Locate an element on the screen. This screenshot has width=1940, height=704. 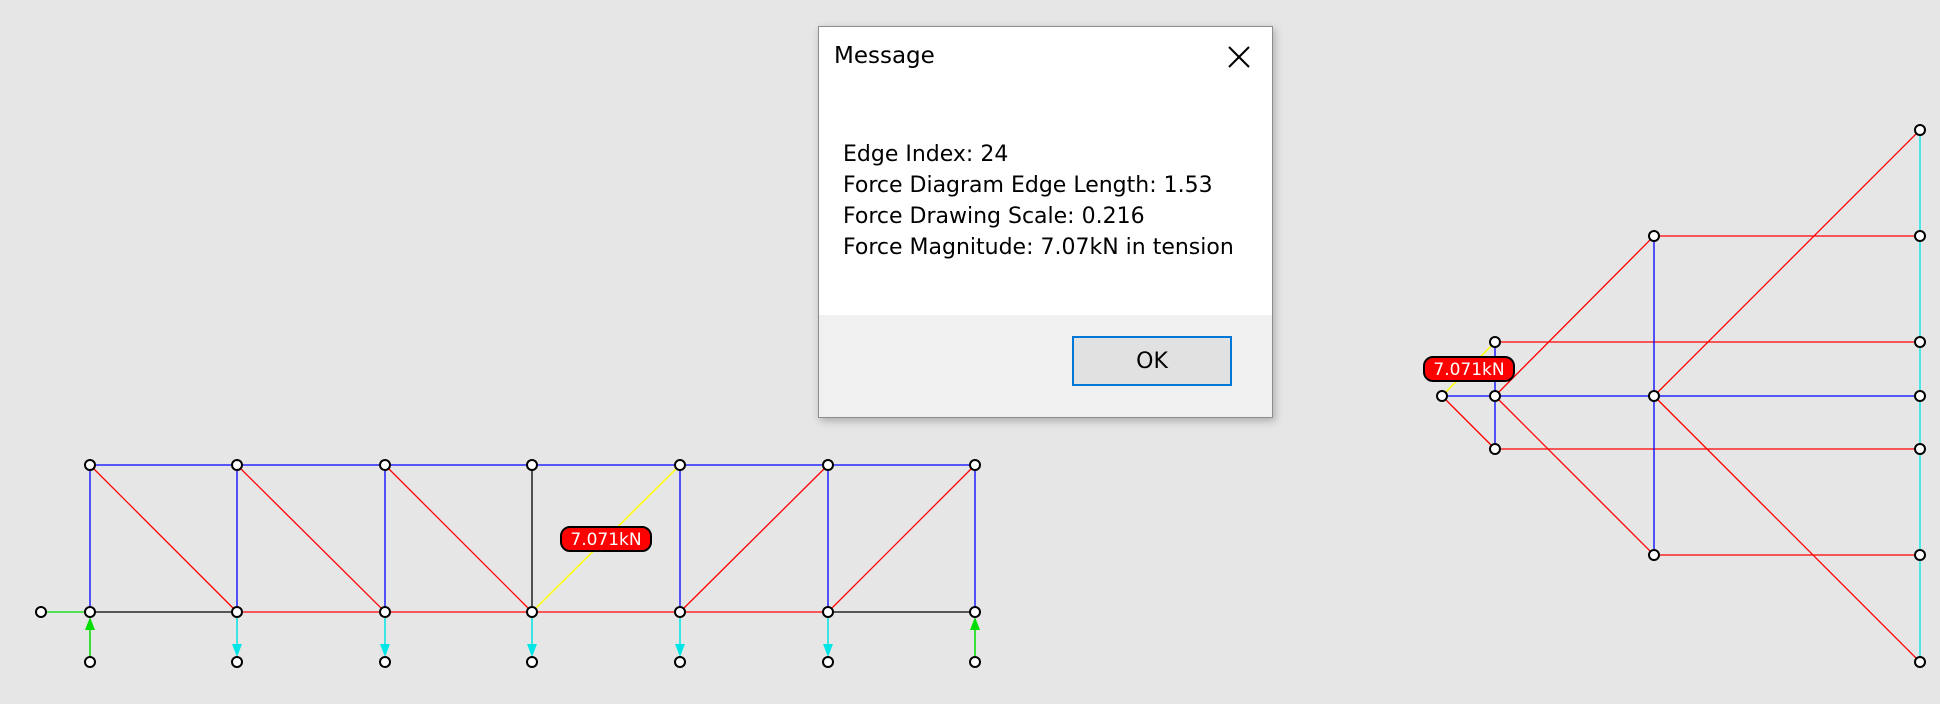
form-force-label: 7.071kN is located at coordinates (606, 539).